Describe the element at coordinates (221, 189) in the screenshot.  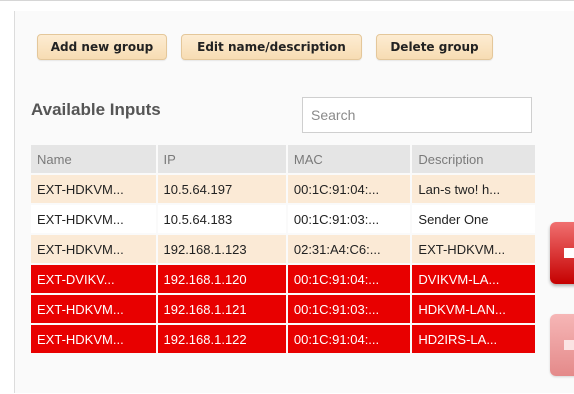
I see `cell-ip: 10.5.64.197` at that location.